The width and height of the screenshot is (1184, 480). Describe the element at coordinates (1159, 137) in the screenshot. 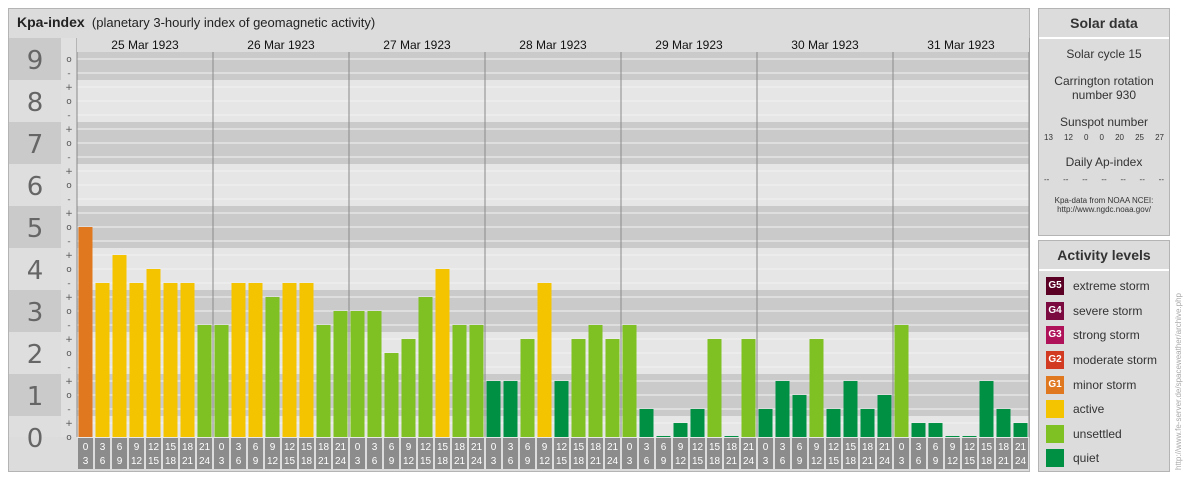

I see `sunspot-value: 27` at that location.